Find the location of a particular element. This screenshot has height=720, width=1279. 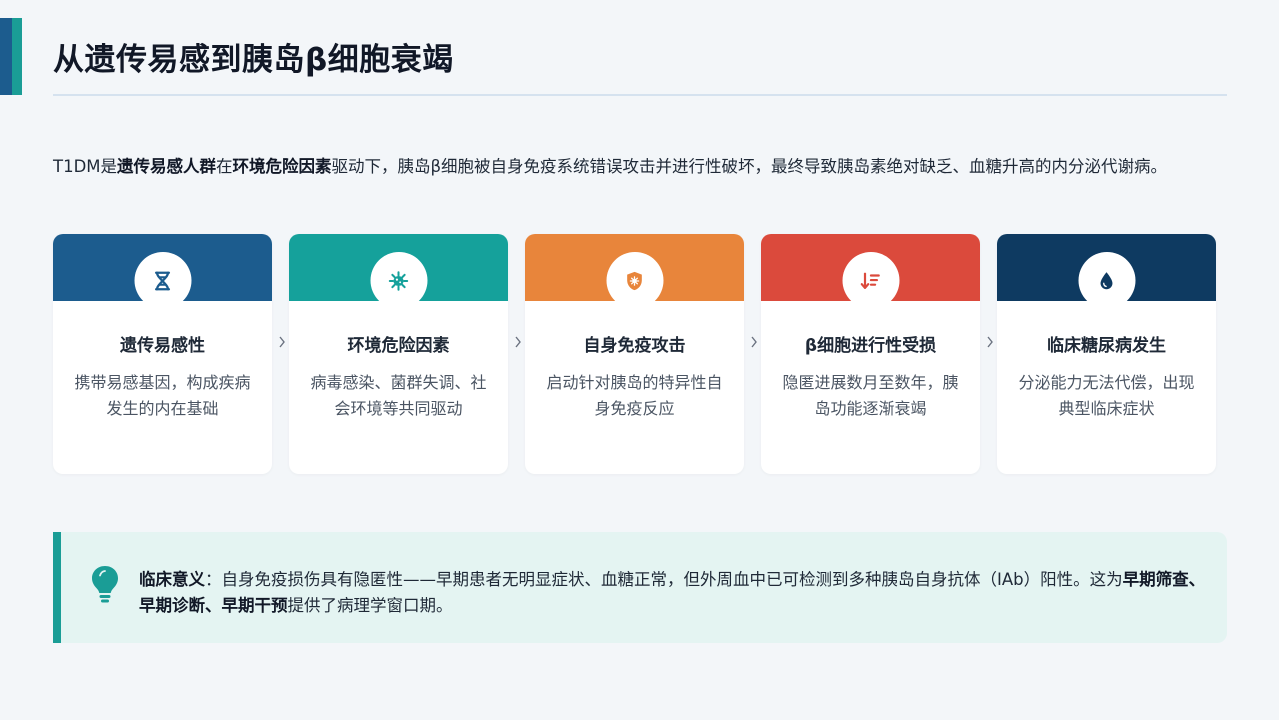

card-title: 自身免疫攻击 is located at coordinates (634, 346).